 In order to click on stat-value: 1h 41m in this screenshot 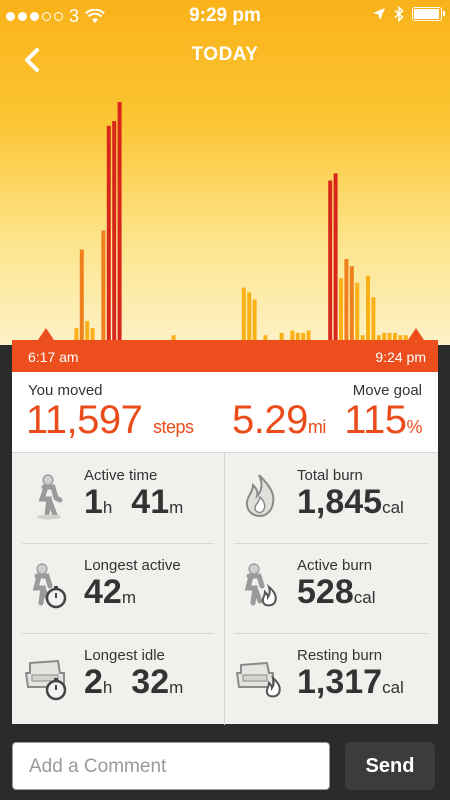, I will do `click(133, 502)`.